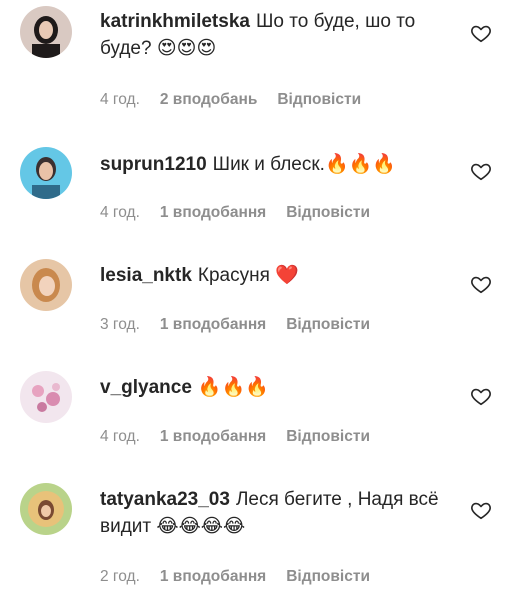 The width and height of the screenshot is (530, 600). I want to click on username: katrinkhmiletska, so click(175, 21).